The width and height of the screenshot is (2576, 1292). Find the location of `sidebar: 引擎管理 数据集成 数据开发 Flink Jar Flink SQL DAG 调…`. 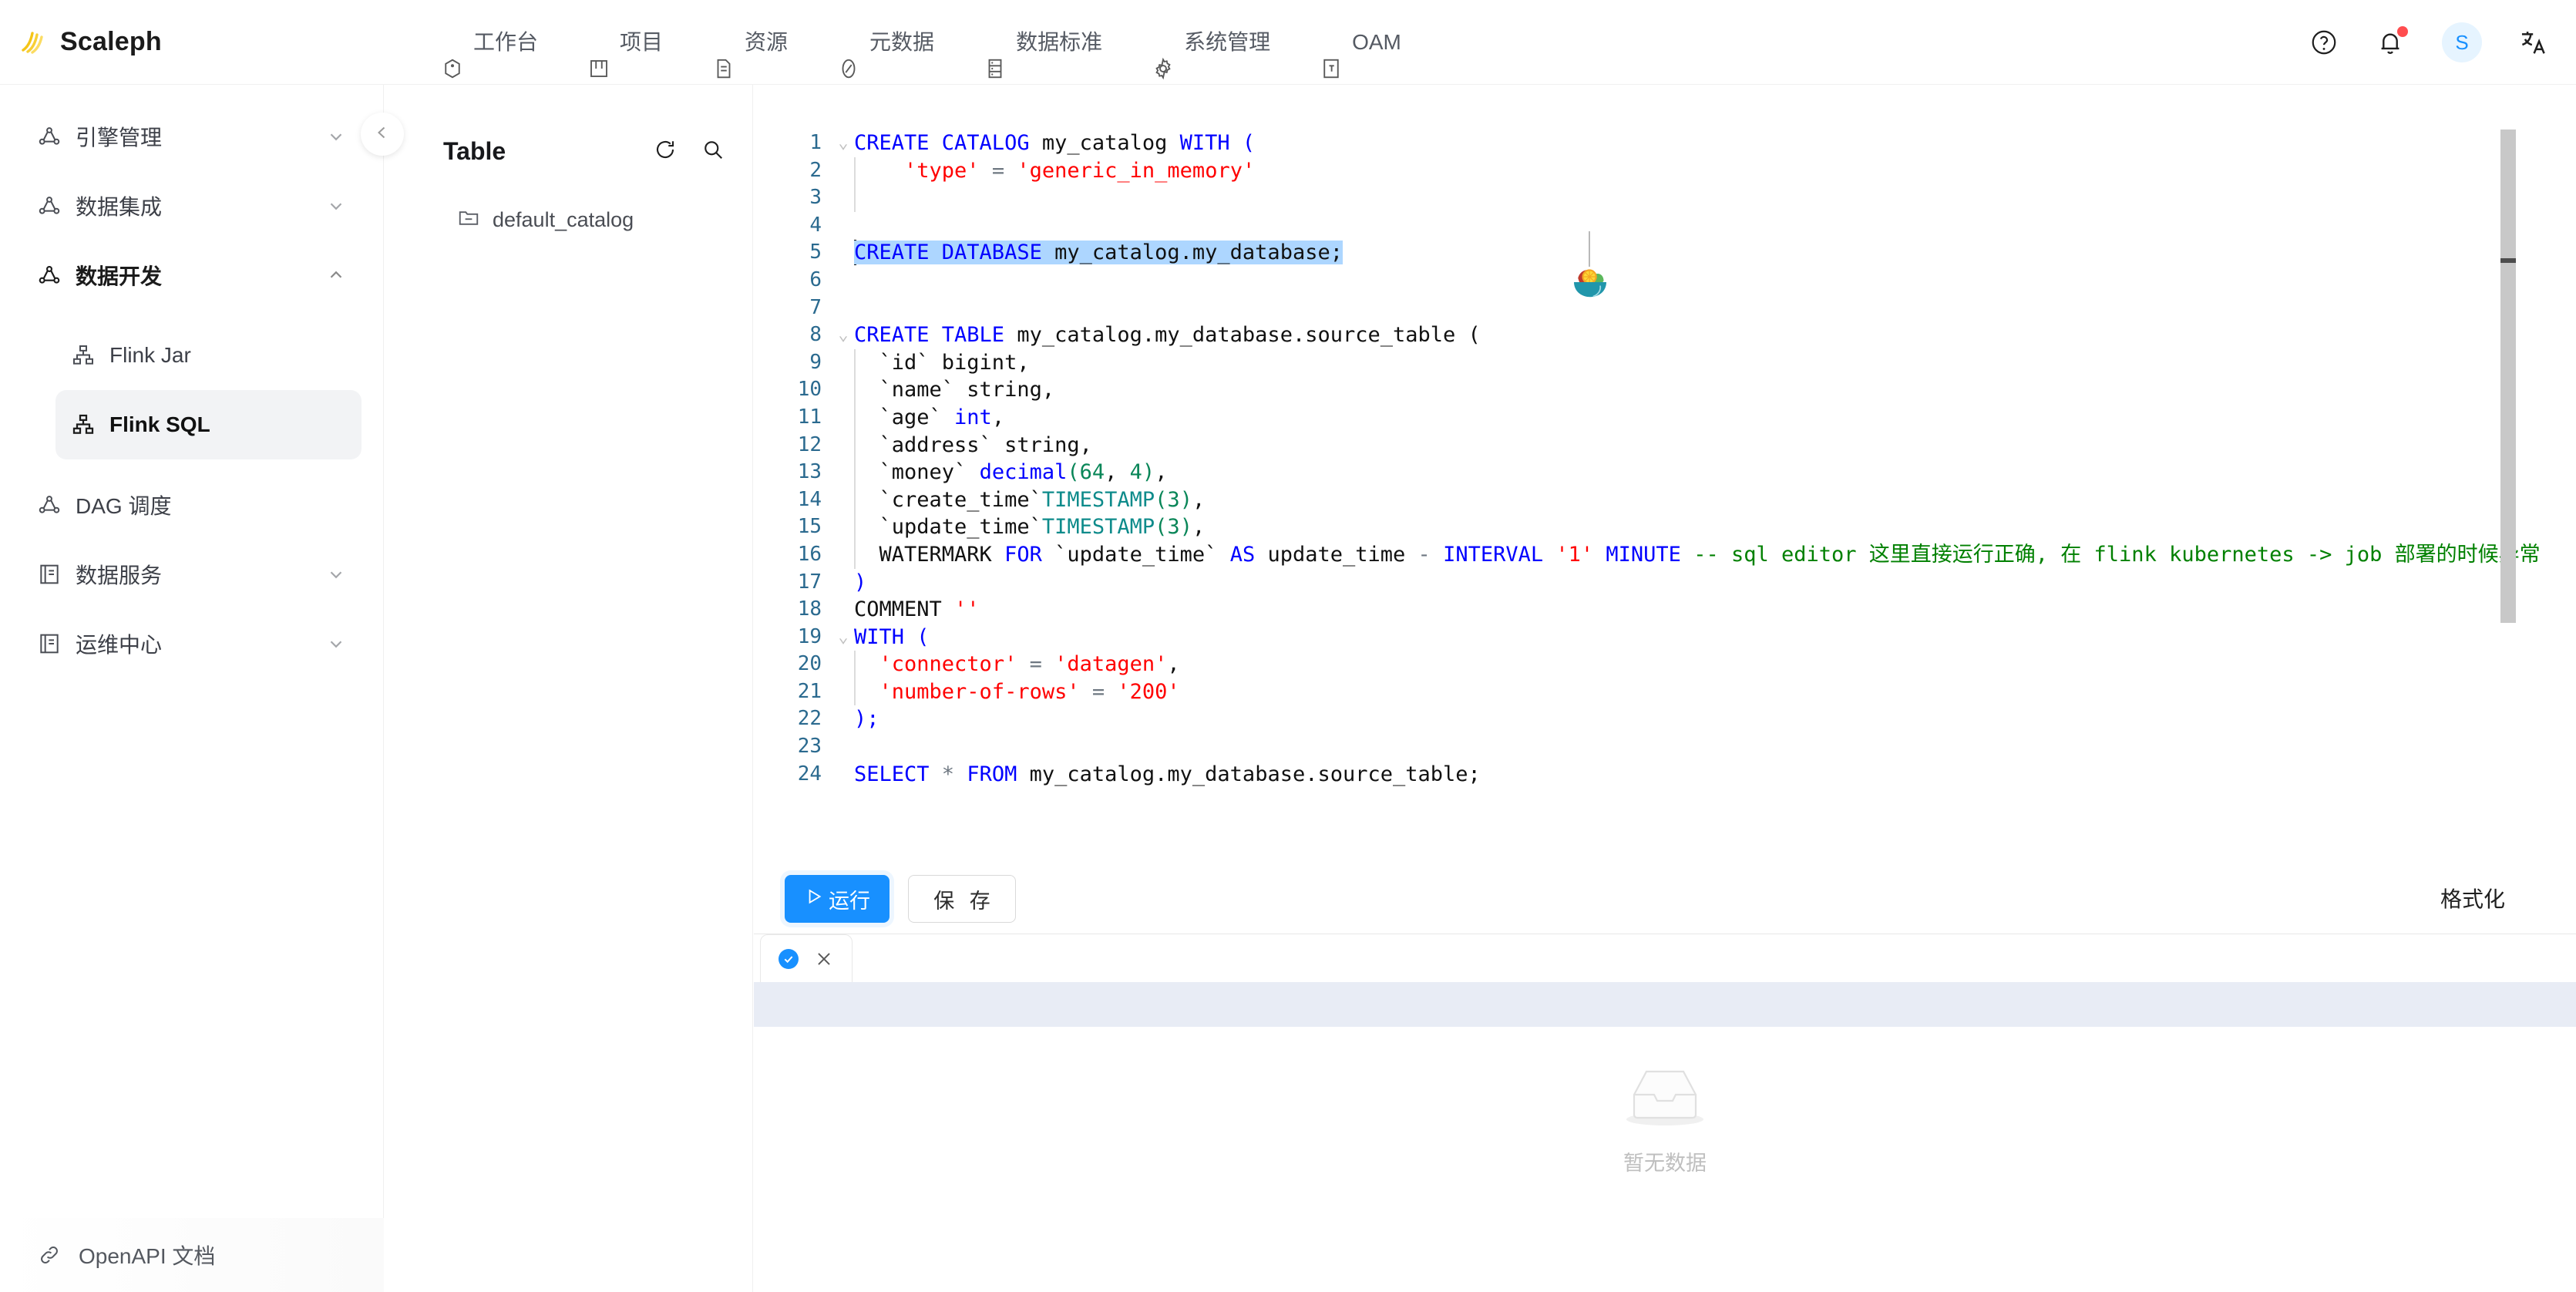

sidebar: 引擎管理 数据集成 数据开发 Flink Jar Flink SQL DAG 调… is located at coordinates (192, 688).